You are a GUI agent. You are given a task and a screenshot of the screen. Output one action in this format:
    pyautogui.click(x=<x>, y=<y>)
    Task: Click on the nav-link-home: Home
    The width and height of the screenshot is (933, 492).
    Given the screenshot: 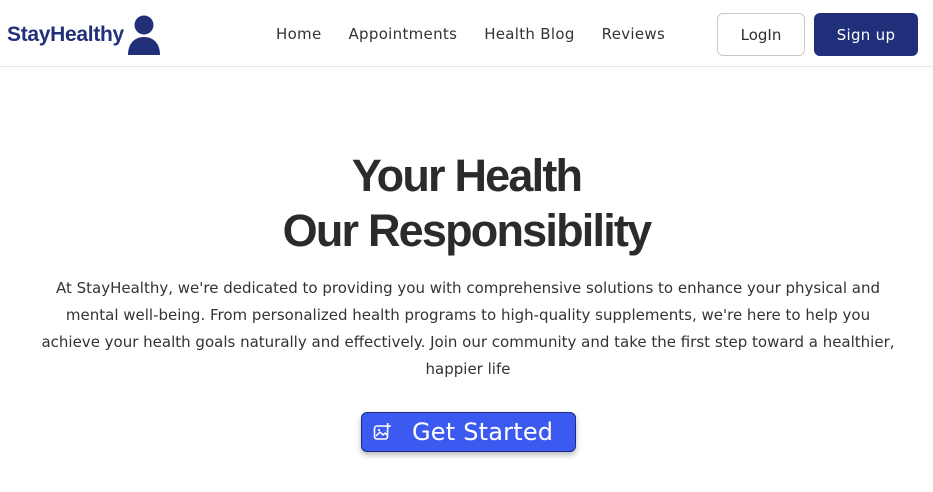 What is the action you would take?
    pyautogui.click(x=299, y=34)
    